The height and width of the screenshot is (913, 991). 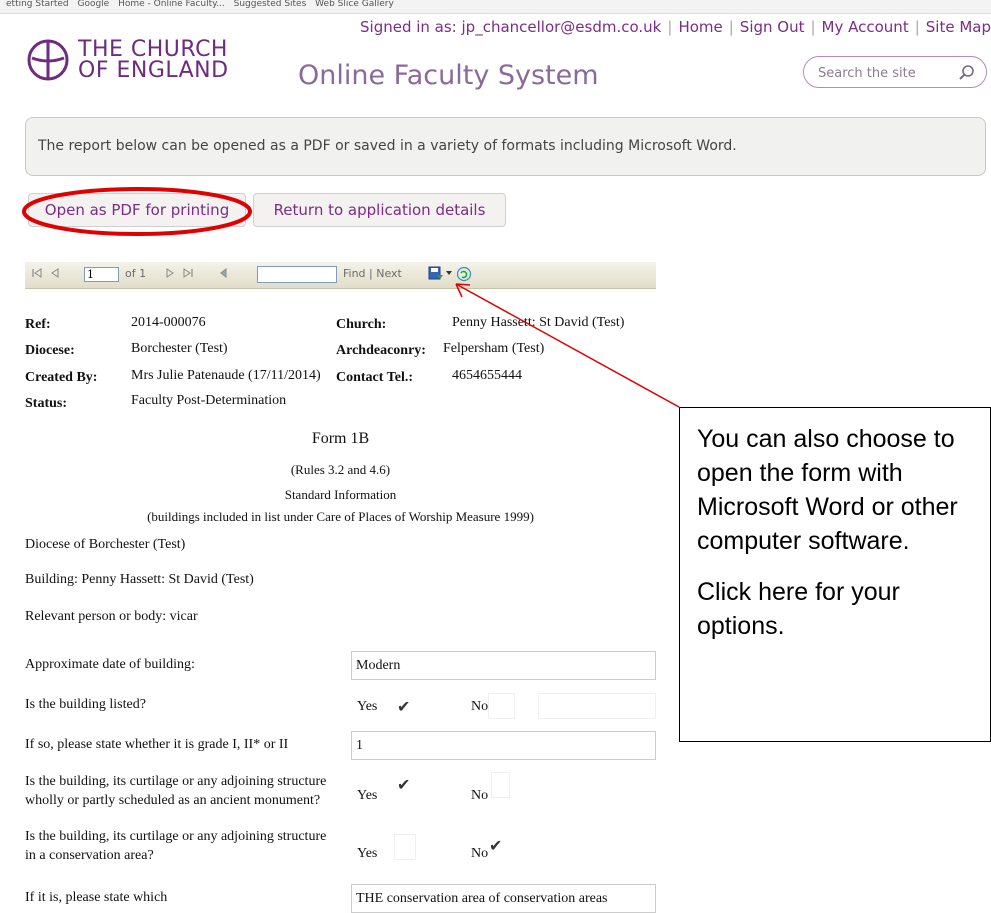 What do you see at coordinates (367, 706) in the screenshot?
I see `listed-yes-label: Yes` at bounding box center [367, 706].